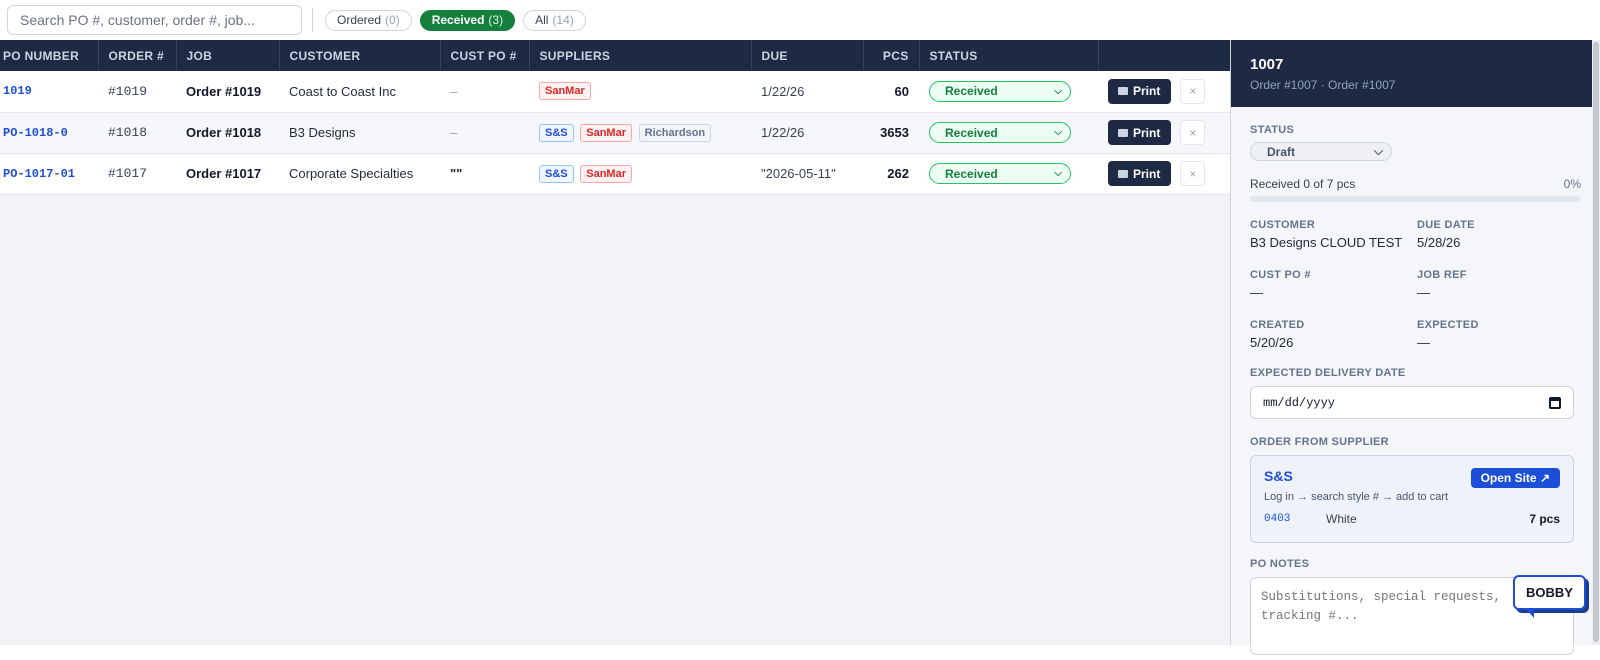  Describe the element at coordinates (1356, 497) in the screenshot. I see `supplier-hint: Log in → search style # → add to cart` at that location.